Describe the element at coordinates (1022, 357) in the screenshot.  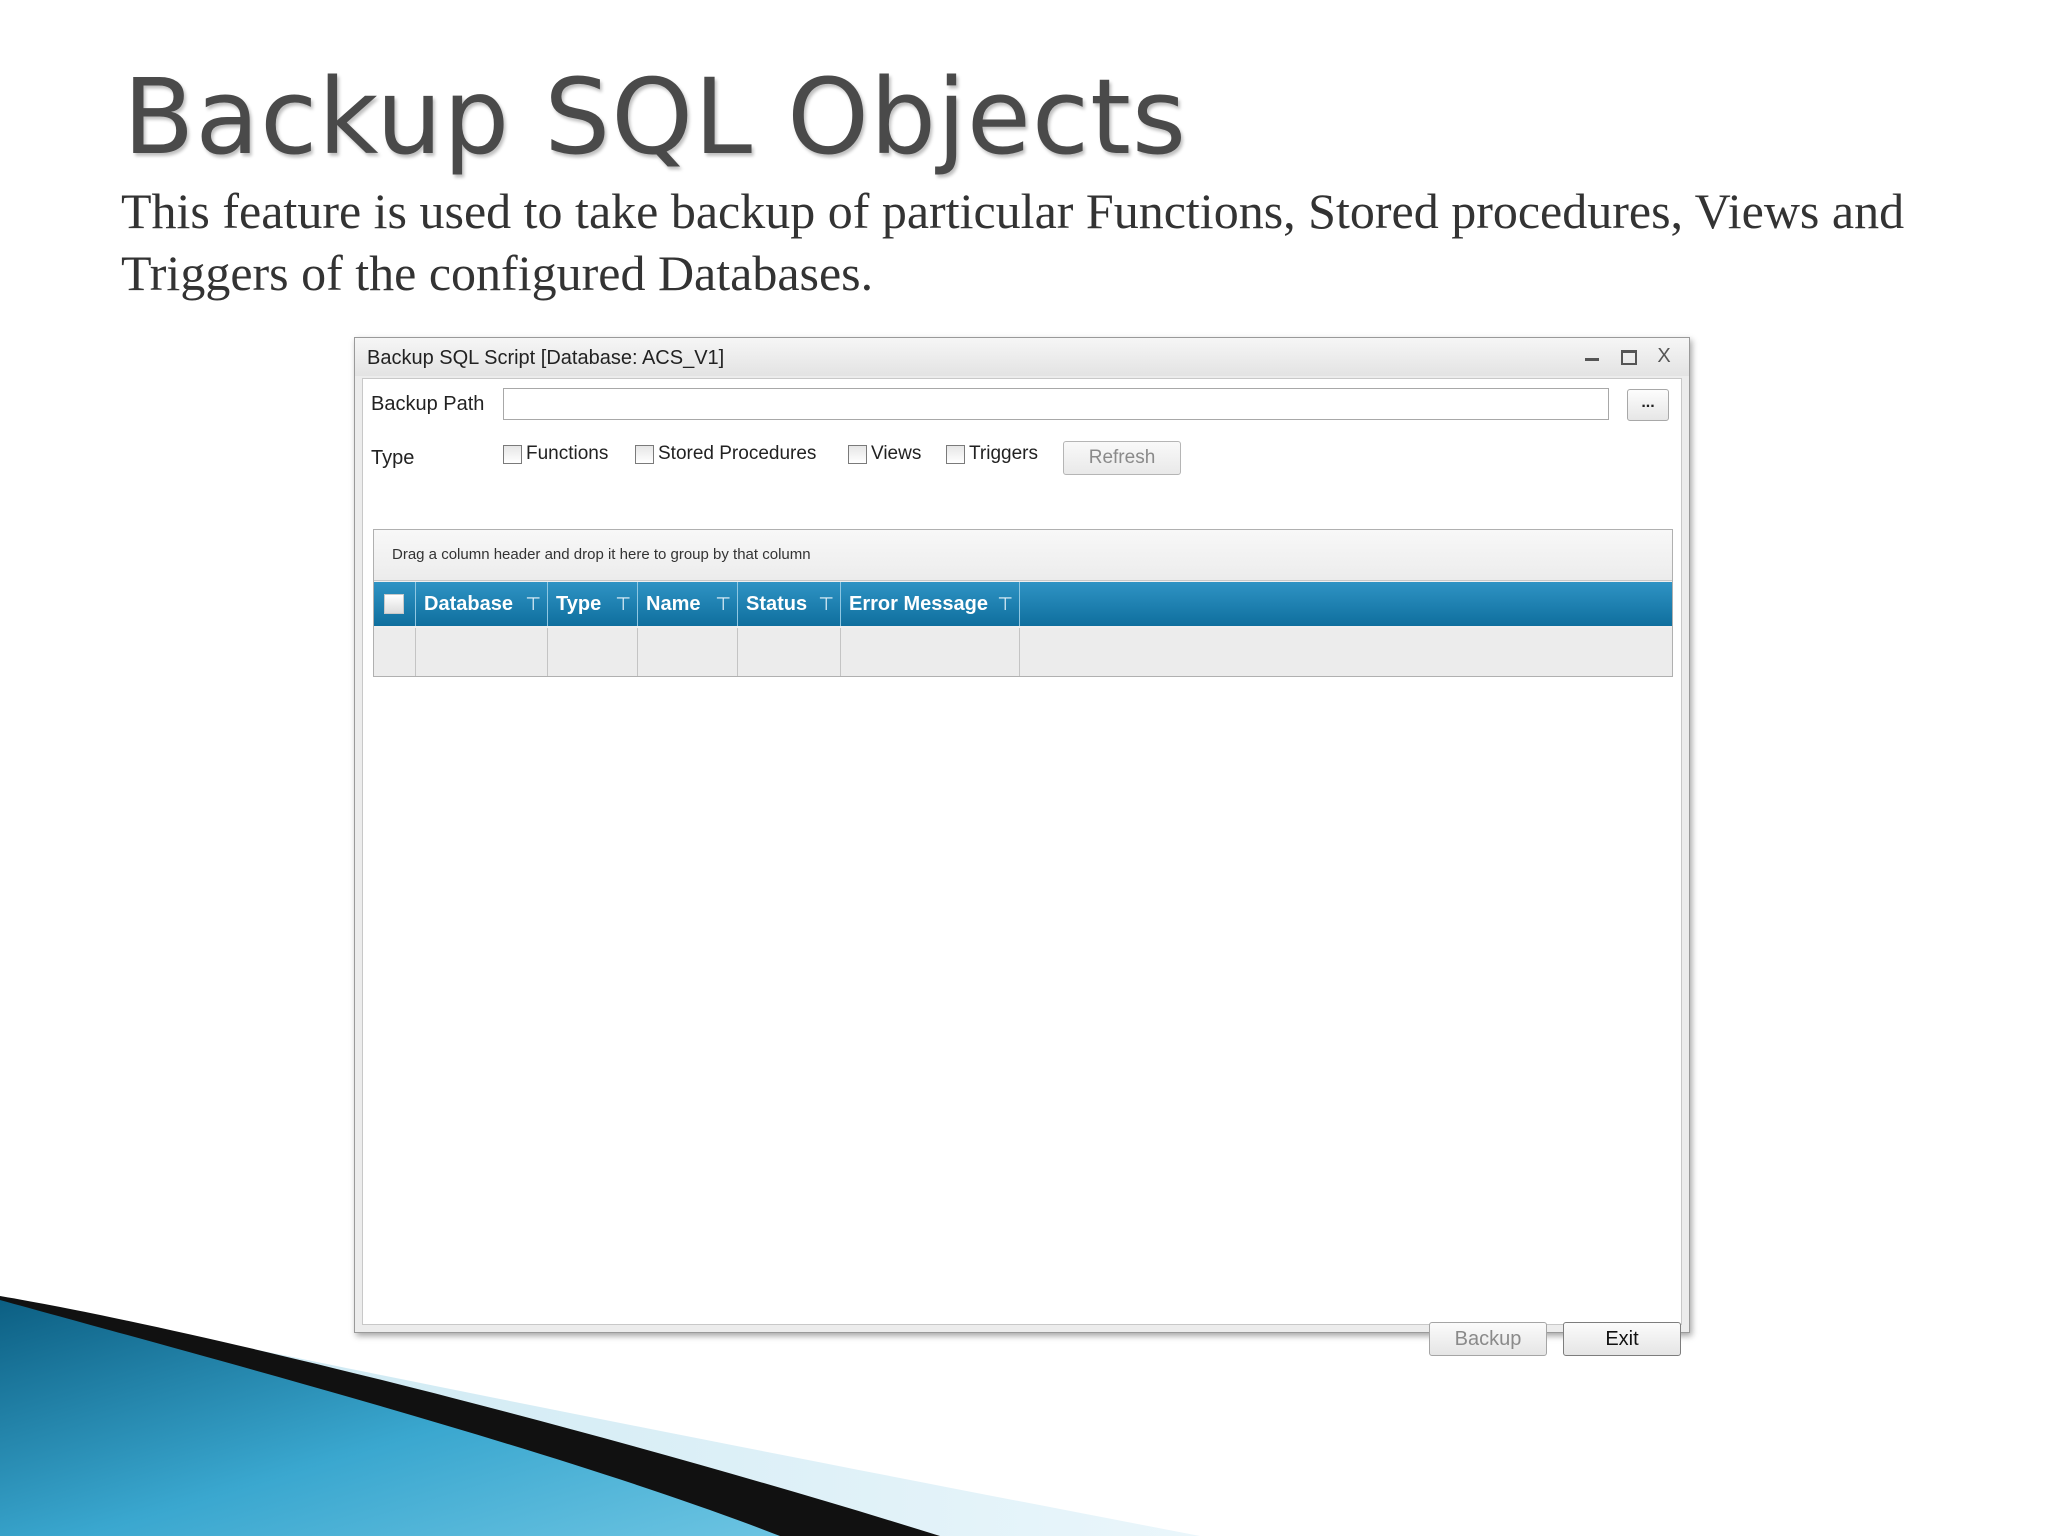
I see `window-titlebar: Backup SQL Script [Database: ACS_V1] X` at that location.